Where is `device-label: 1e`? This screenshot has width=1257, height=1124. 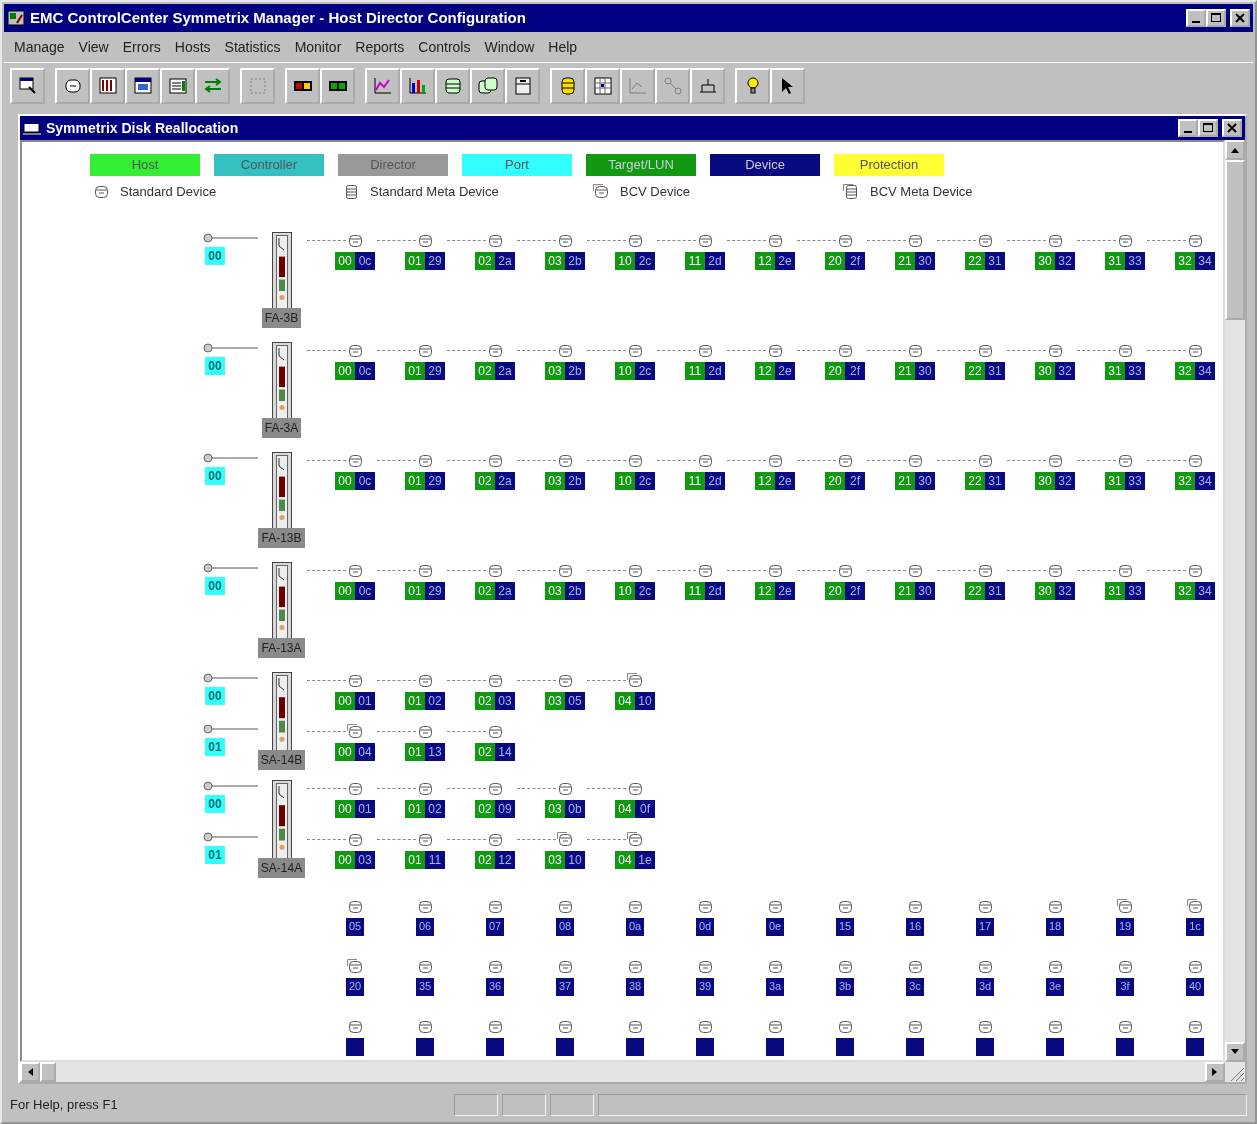 device-label: 1e is located at coordinates (645, 859).